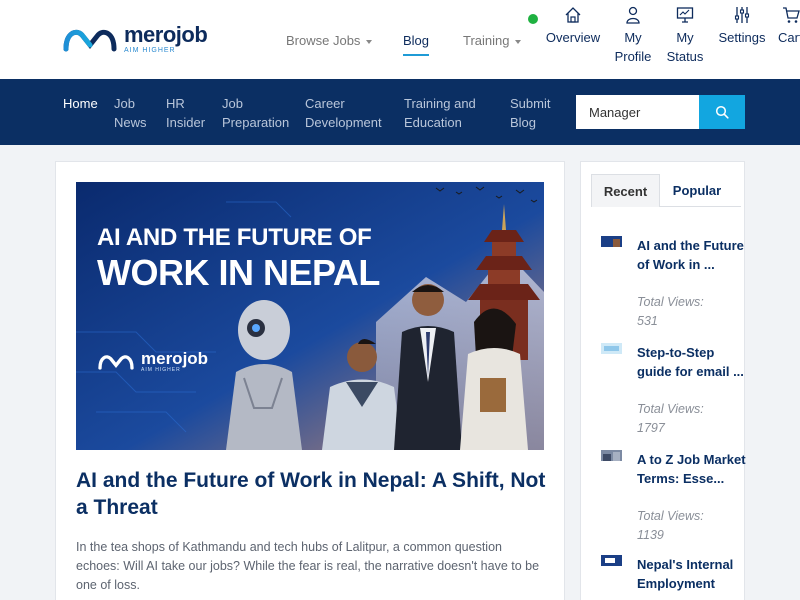 The image size is (800, 600). What do you see at coordinates (742, 26) in the screenshot?
I see `settings-link: Settings` at bounding box center [742, 26].